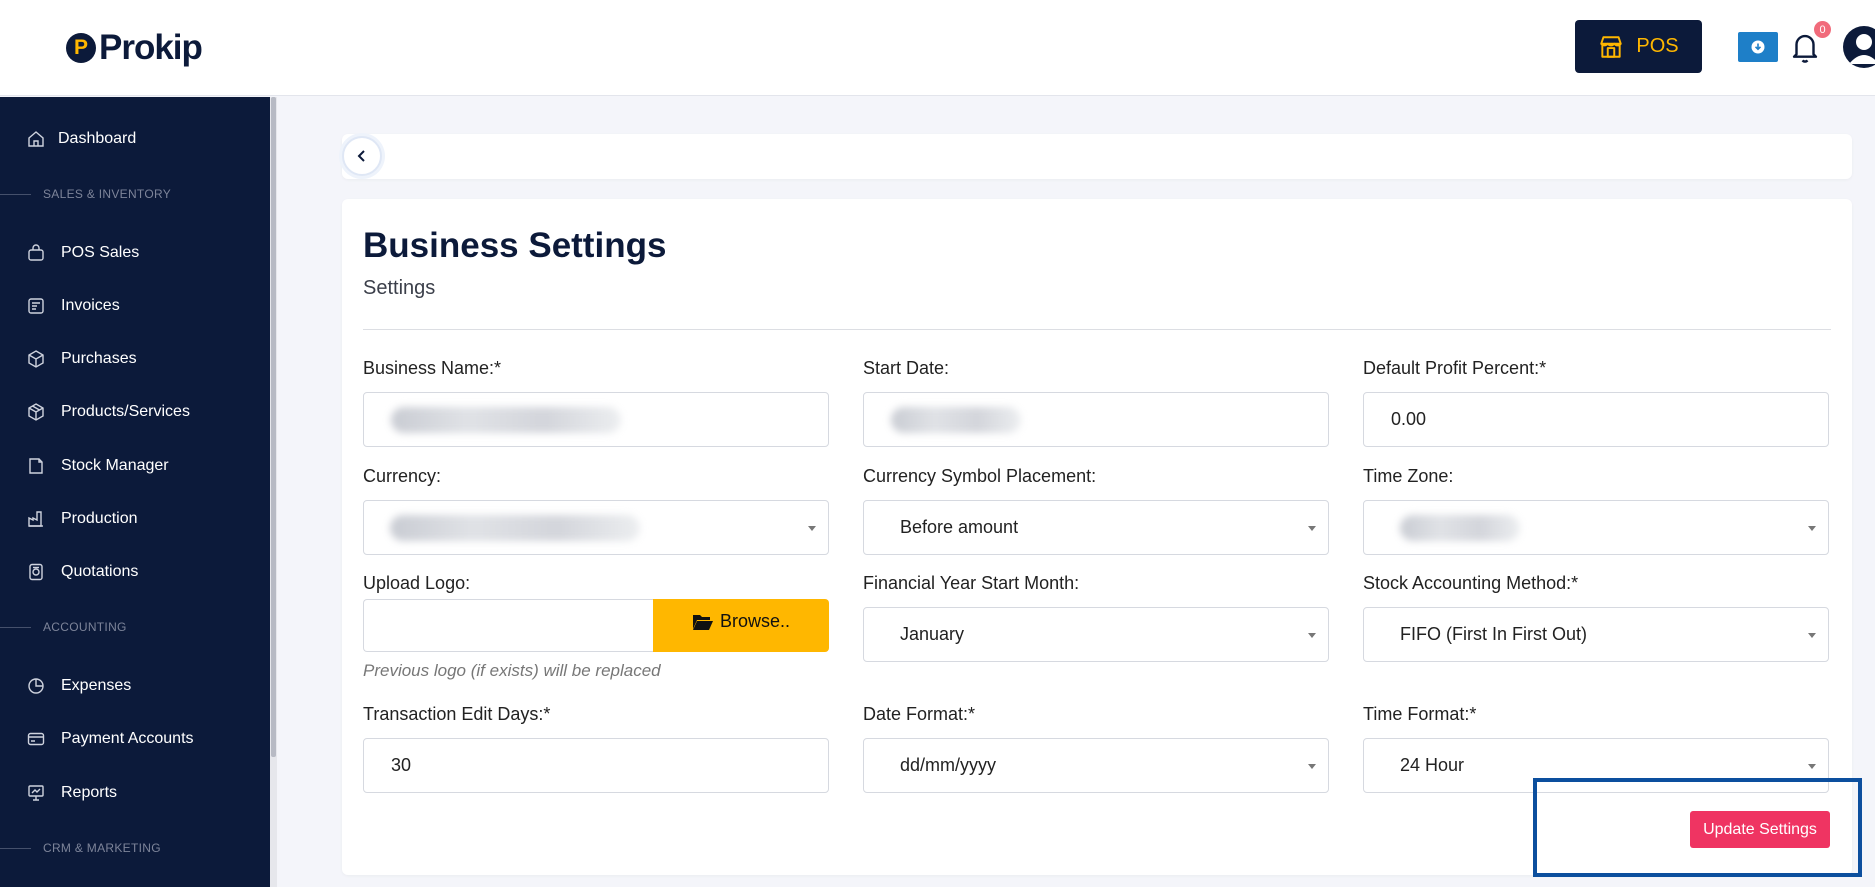  Describe the element at coordinates (401, 765) in the screenshot. I see `transaction-edit-days-value: 30` at that location.